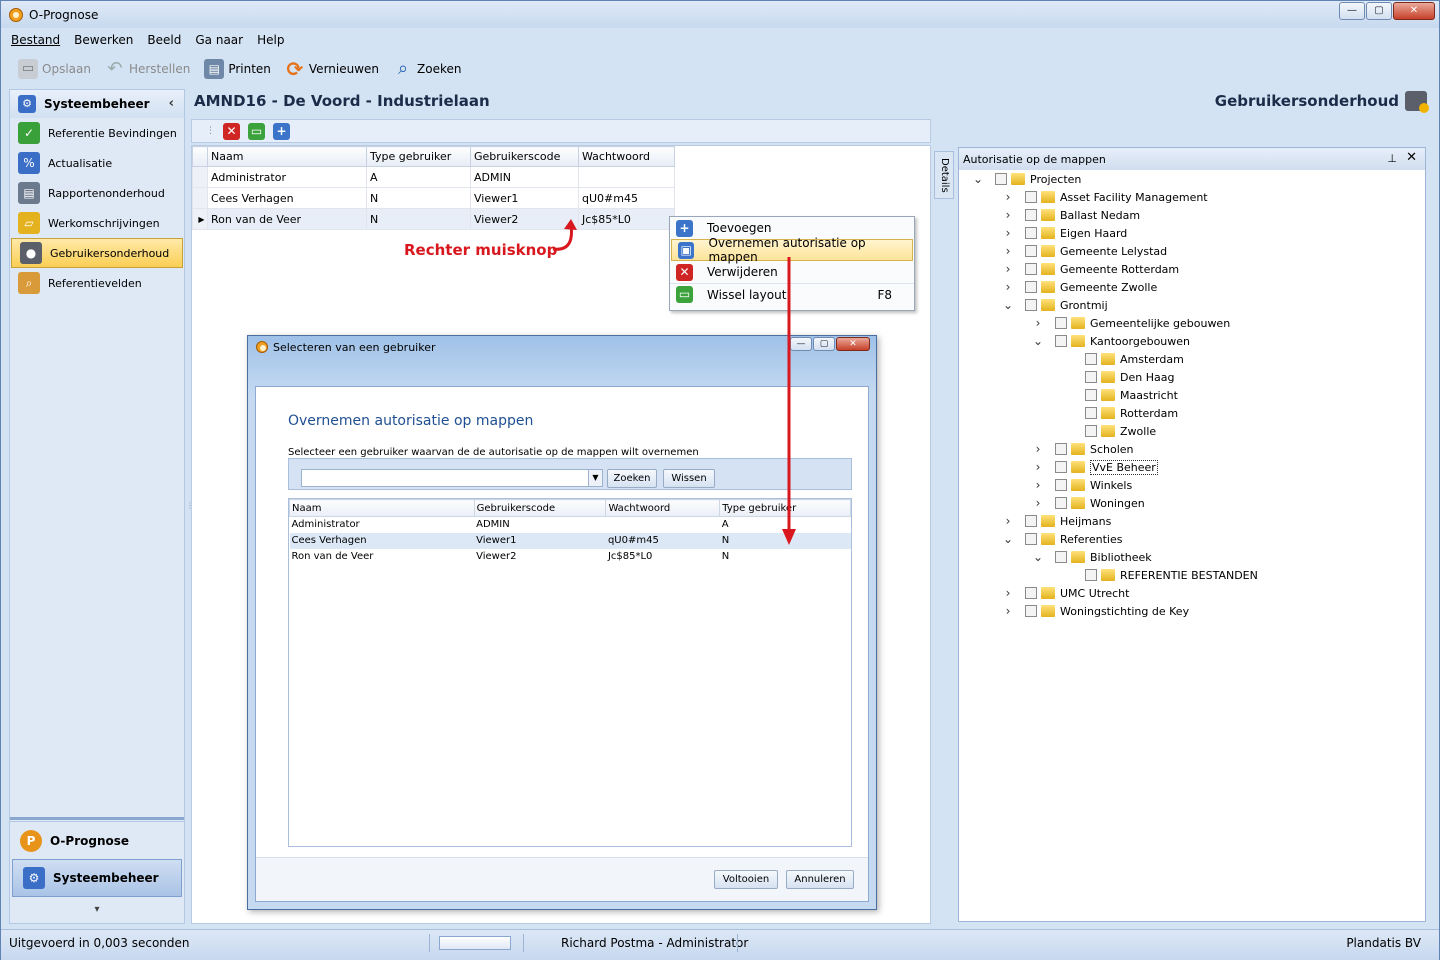  Describe the element at coordinates (219, 40) in the screenshot. I see `menu-ga-naar: Ga naar` at that location.